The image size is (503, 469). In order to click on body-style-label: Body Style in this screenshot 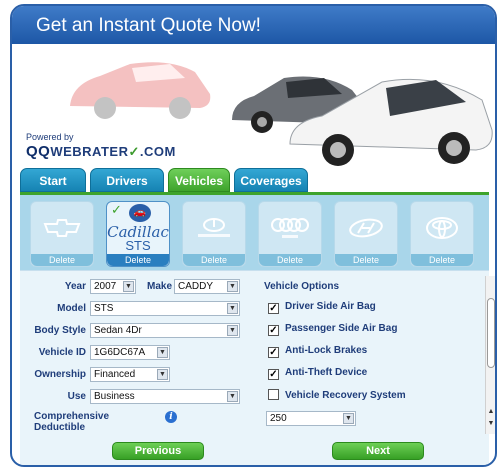, I will do `click(60, 330)`.